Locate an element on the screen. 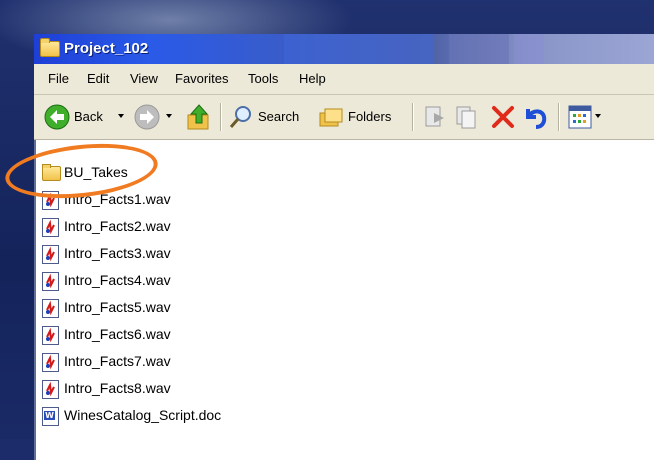 Image resolution: width=654 pixels, height=460 pixels. menu-tools: Tools is located at coordinates (263, 78).